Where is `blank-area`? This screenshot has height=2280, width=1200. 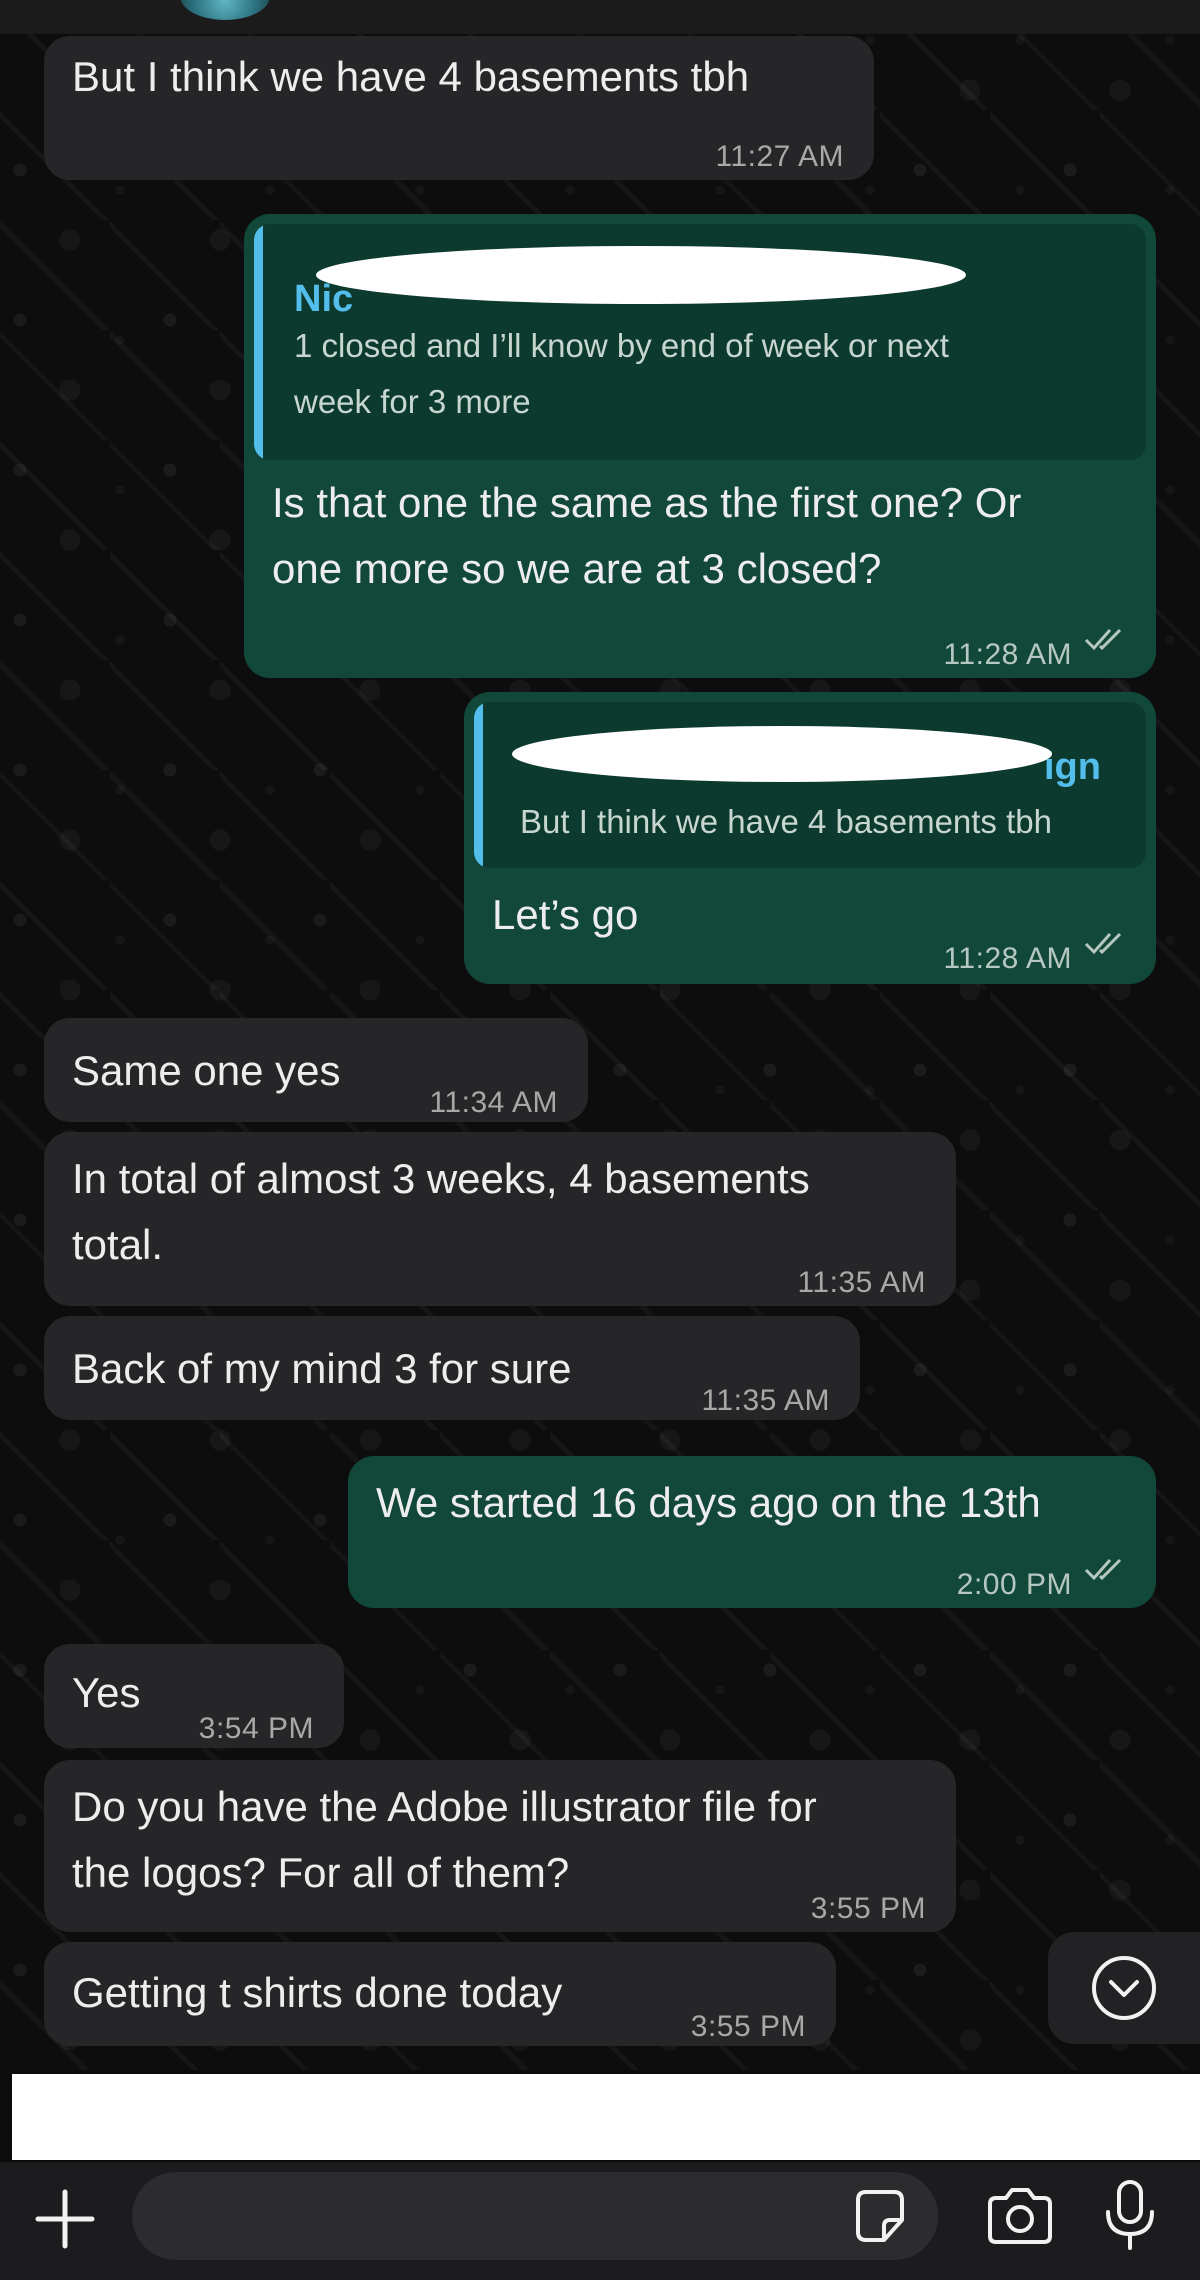 blank-area is located at coordinates (606, 2117).